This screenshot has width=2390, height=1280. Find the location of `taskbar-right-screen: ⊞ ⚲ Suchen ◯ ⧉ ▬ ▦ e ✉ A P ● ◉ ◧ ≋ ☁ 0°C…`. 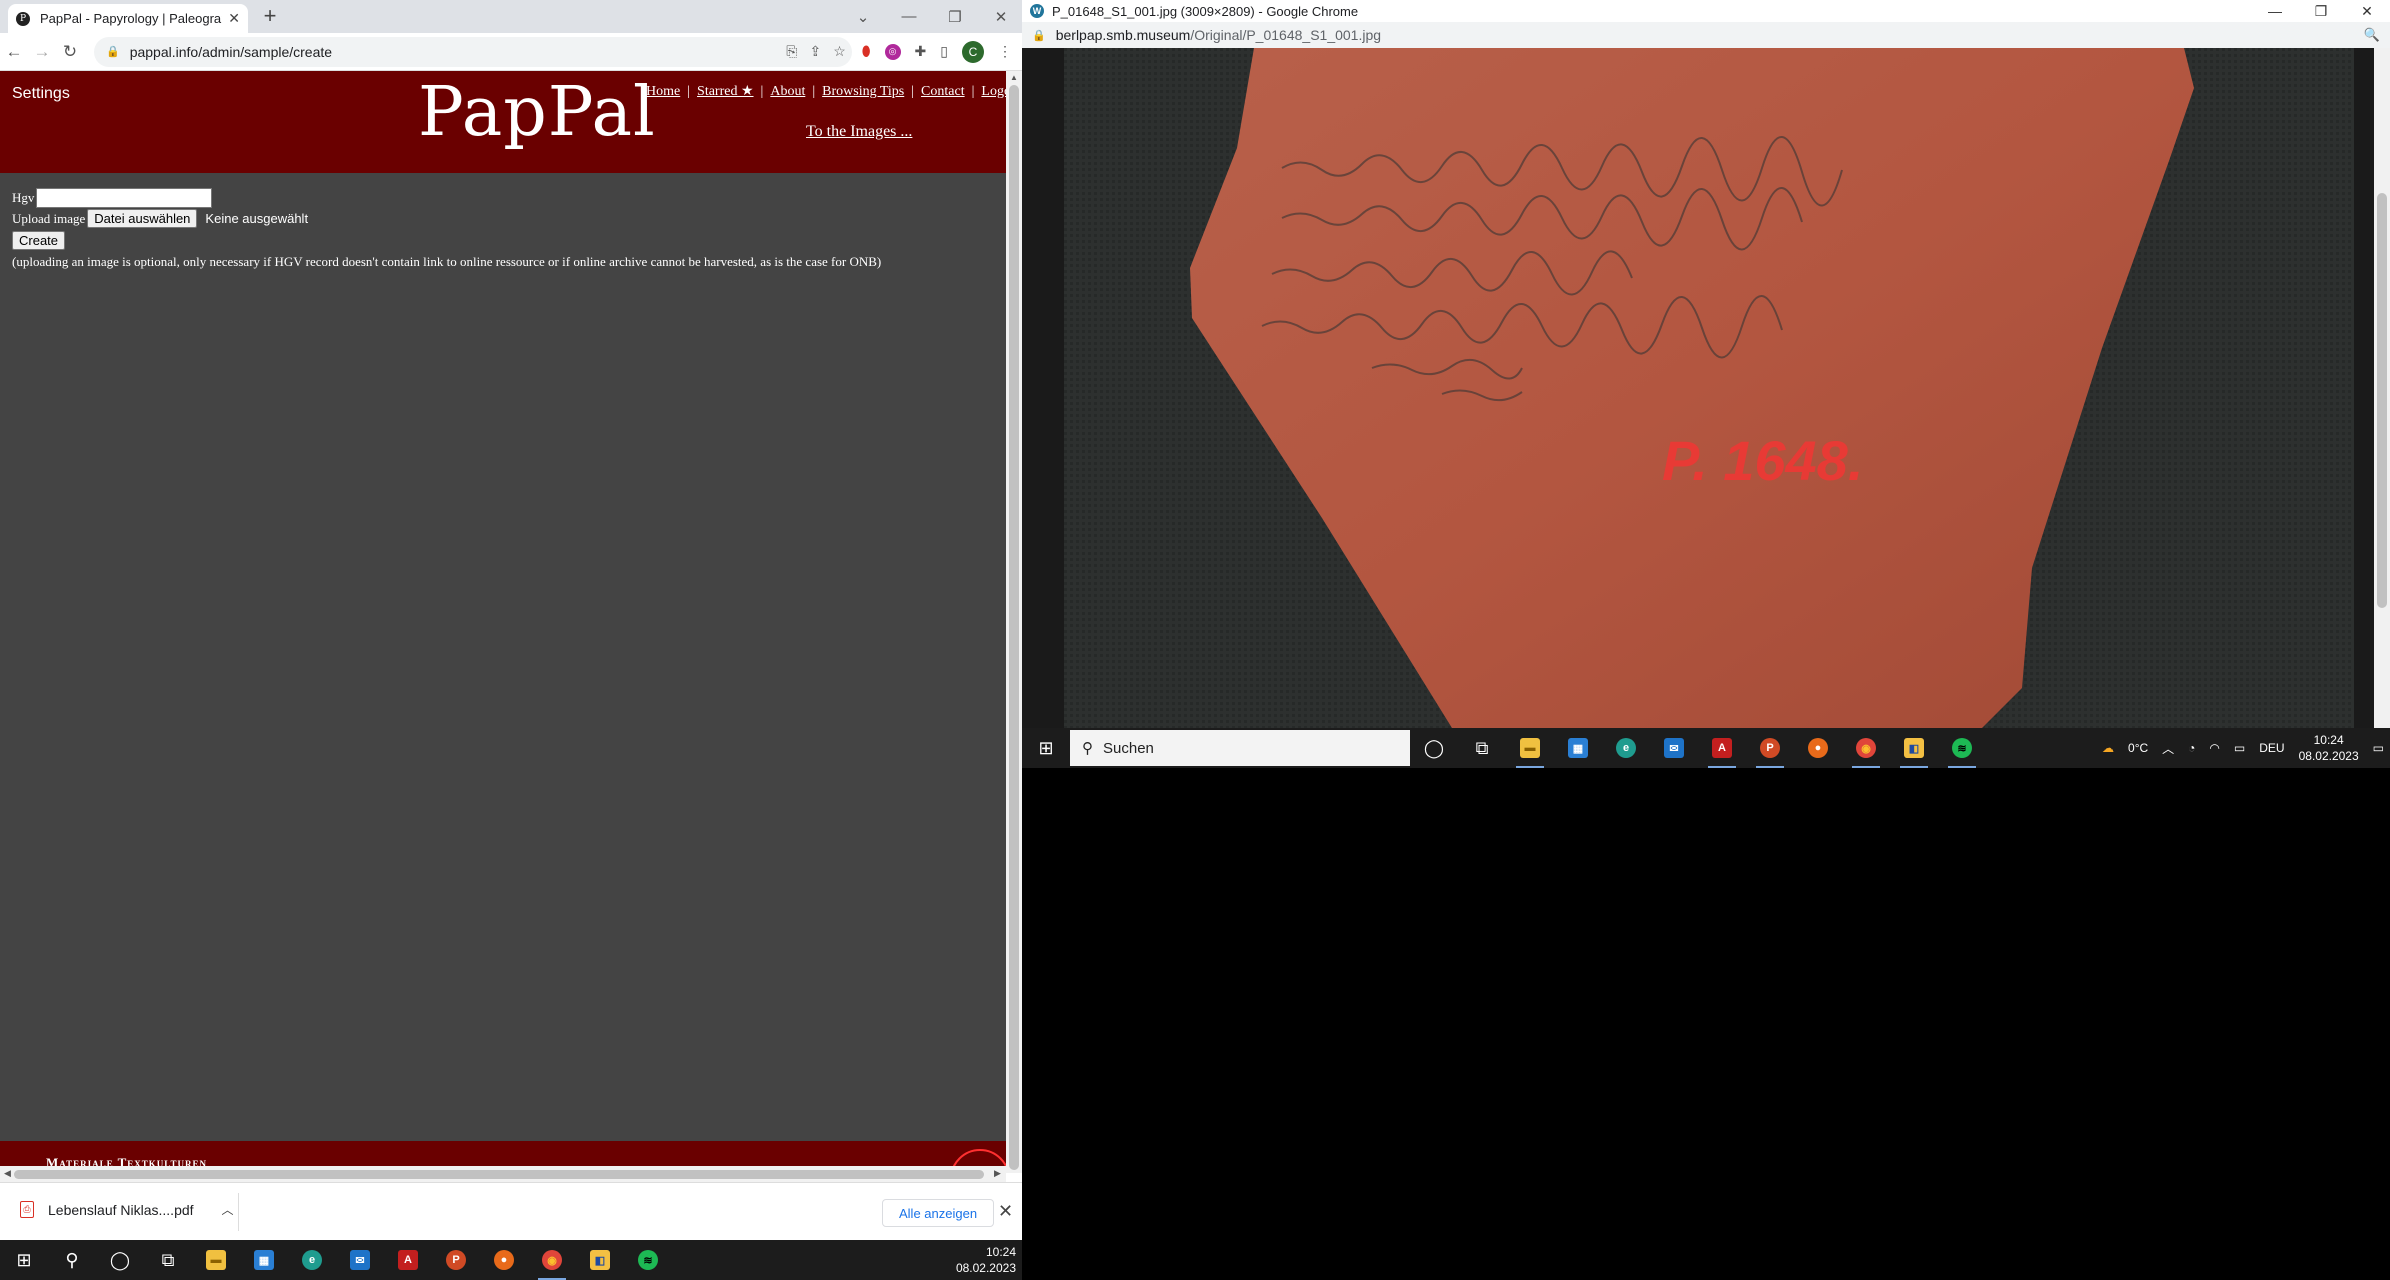

taskbar-right-screen: ⊞ ⚲ Suchen ◯ ⧉ ▬ ▦ e ✉ A P ● ◉ ◧ ≋ ☁ 0°C… is located at coordinates (1706, 748).